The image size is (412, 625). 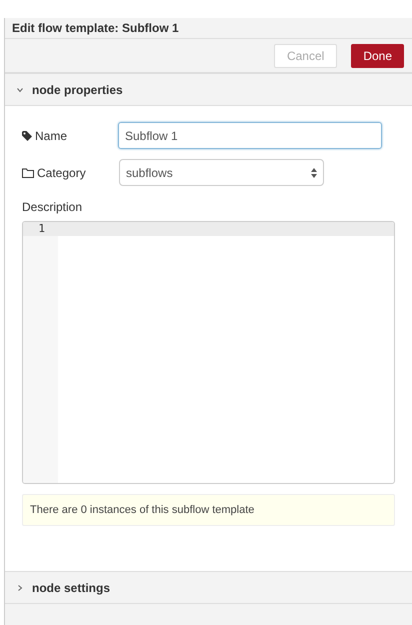 I want to click on tag-icon, so click(x=27, y=135).